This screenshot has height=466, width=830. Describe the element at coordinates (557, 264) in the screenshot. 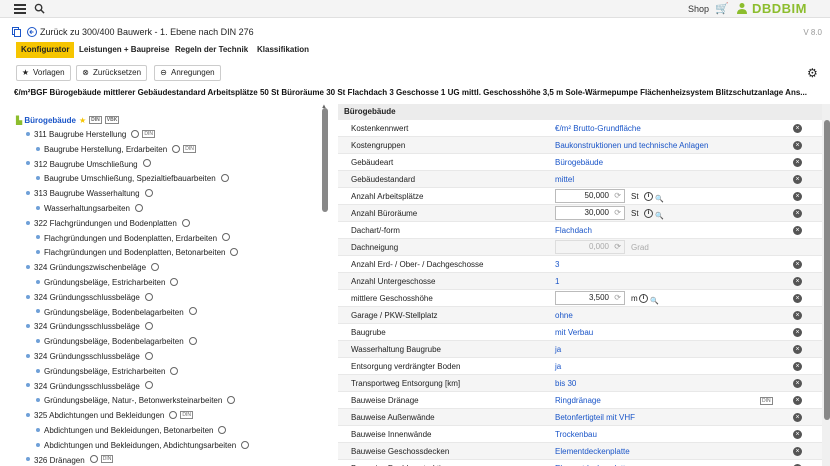

I see `property-value: 3` at that location.